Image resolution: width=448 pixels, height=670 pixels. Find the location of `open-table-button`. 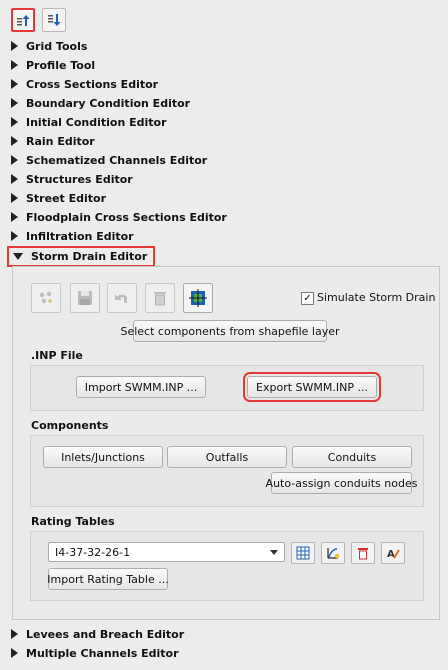

open-table-button is located at coordinates (303, 553).